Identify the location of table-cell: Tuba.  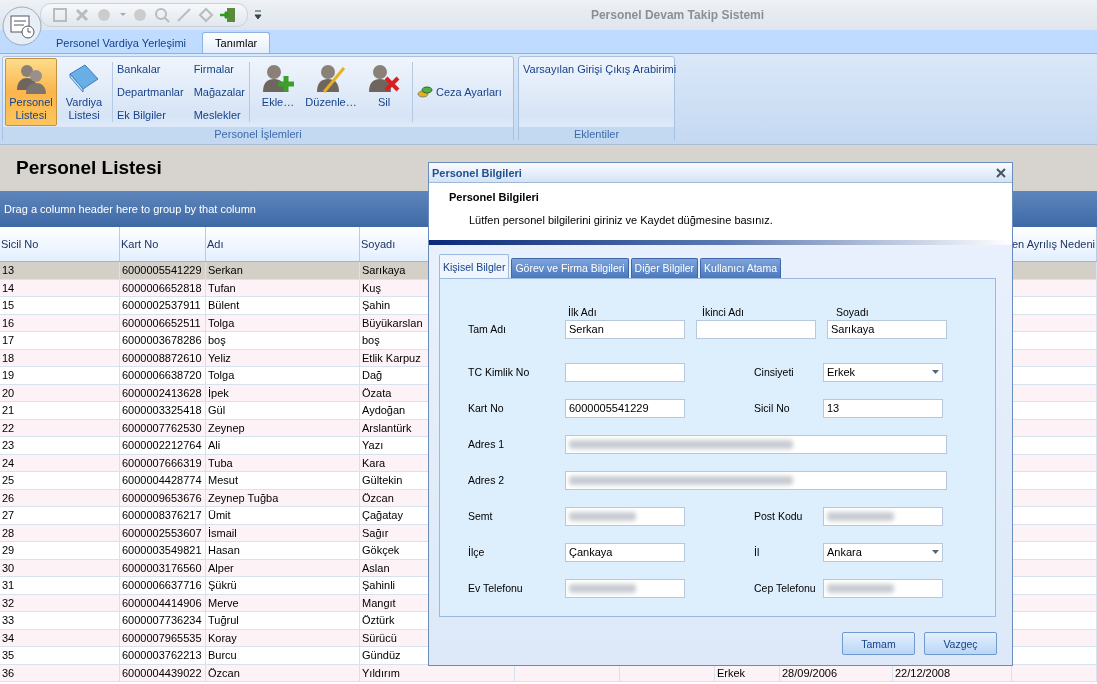
(283, 462).